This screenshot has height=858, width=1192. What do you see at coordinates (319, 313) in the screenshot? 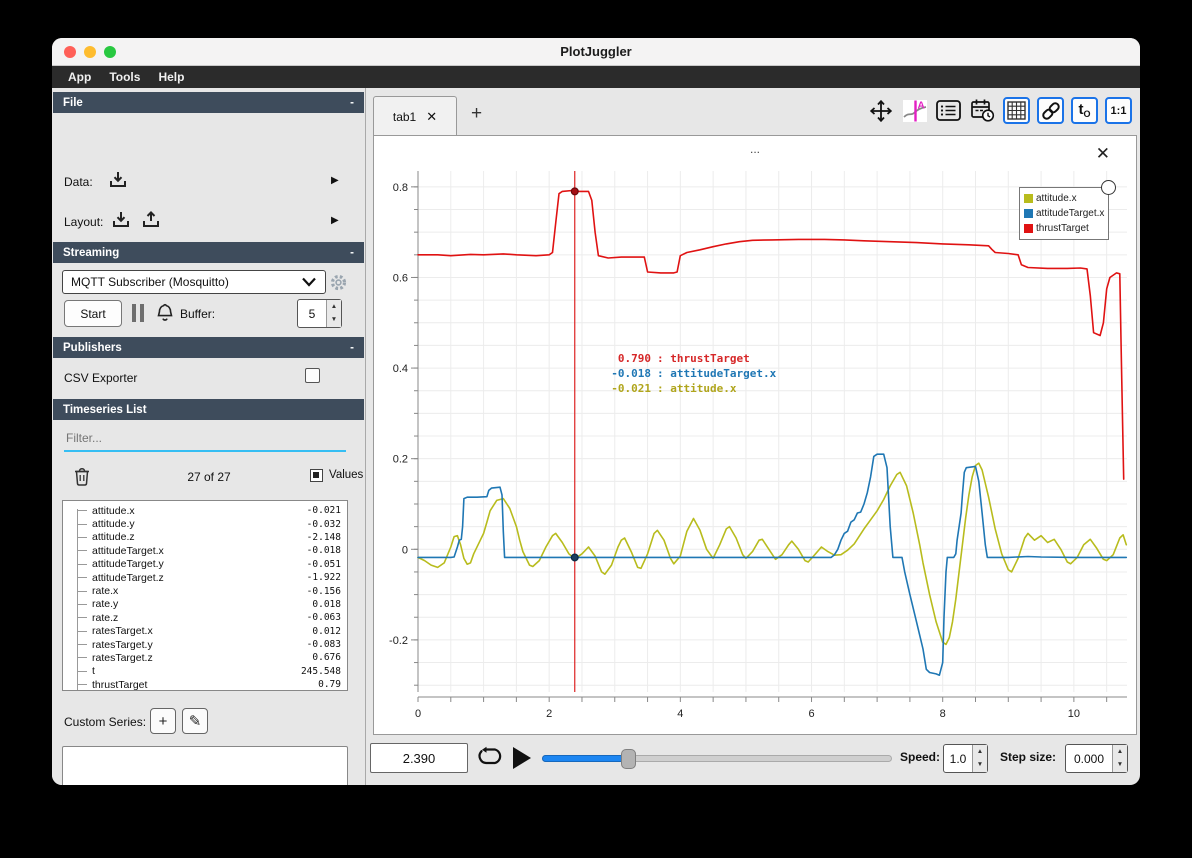
I see `buffer-spinbox: 5 ▲ ▼` at bounding box center [319, 313].